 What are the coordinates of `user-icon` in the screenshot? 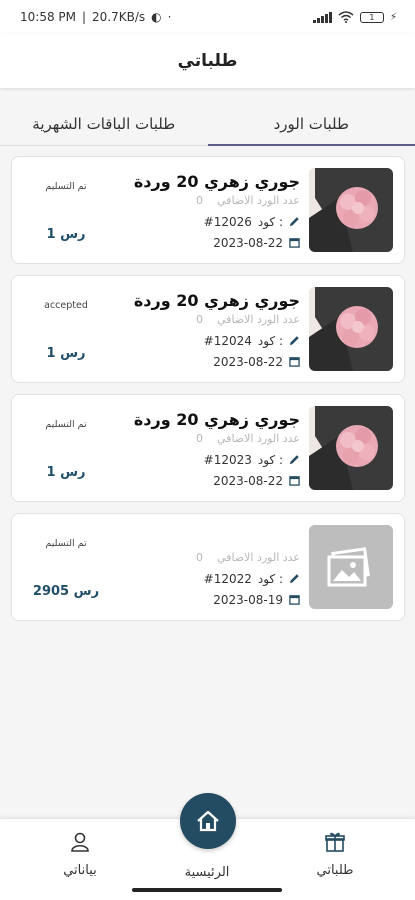 It's located at (80, 842).